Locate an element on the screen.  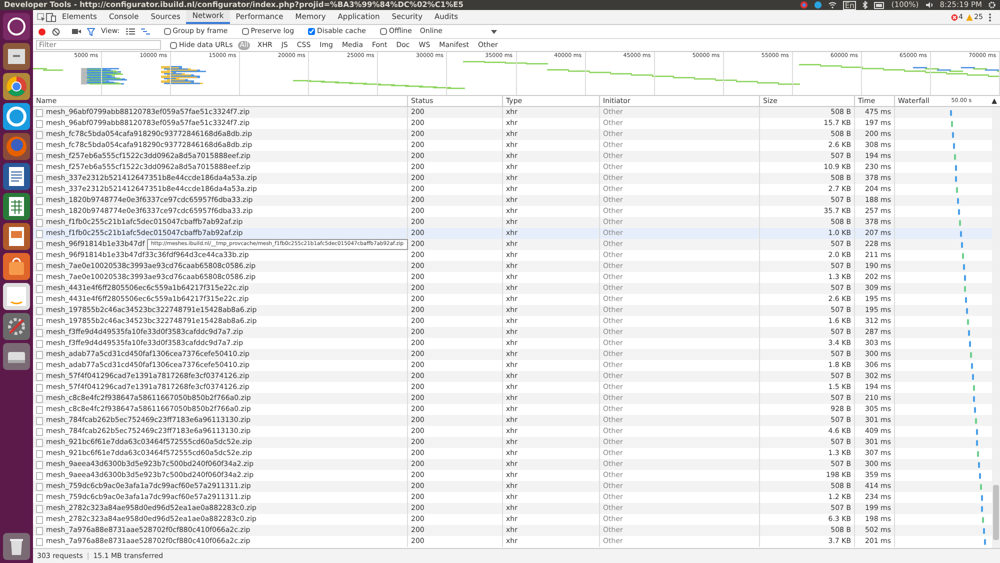
color-wheel-launcher-button is located at coordinates (16, 86).